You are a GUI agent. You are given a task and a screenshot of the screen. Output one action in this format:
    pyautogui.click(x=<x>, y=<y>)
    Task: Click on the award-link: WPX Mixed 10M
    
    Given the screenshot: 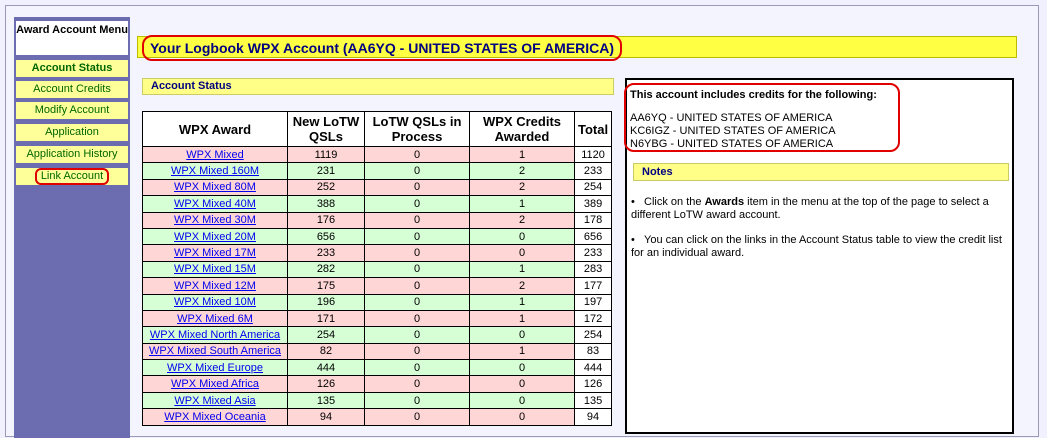 What is the action you would take?
    pyautogui.click(x=215, y=302)
    